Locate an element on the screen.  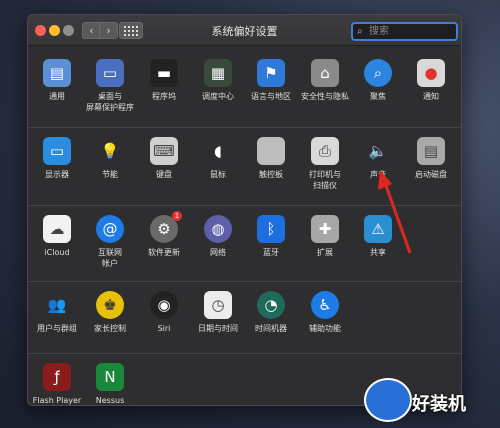
annotation-arrow is located at coordinates (395, 212).